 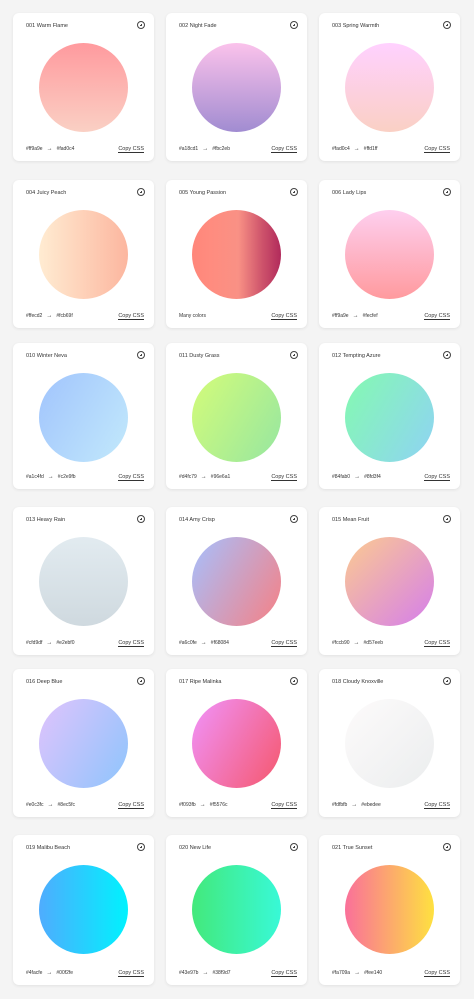 I want to click on gradient-title: 004 Juicy Peach, so click(x=46, y=193).